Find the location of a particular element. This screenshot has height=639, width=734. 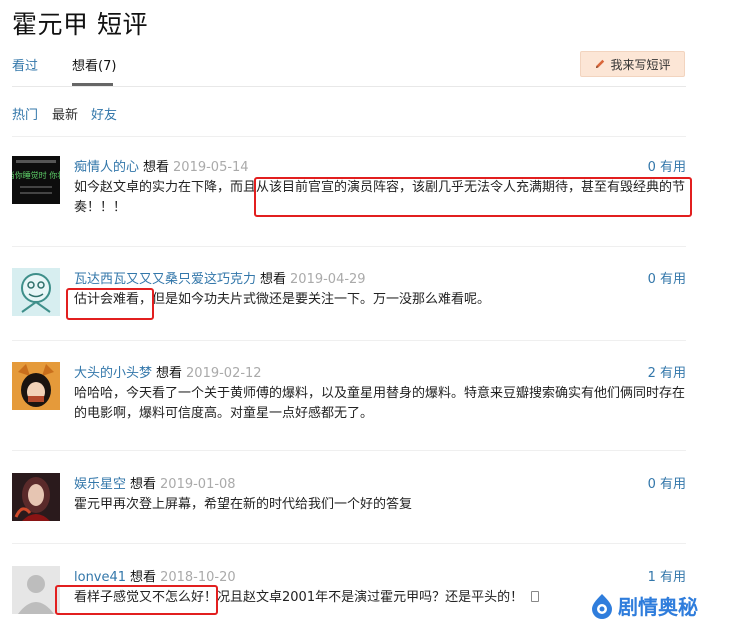

comment-user: 娱乐星空 is located at coordinates (100, 484).